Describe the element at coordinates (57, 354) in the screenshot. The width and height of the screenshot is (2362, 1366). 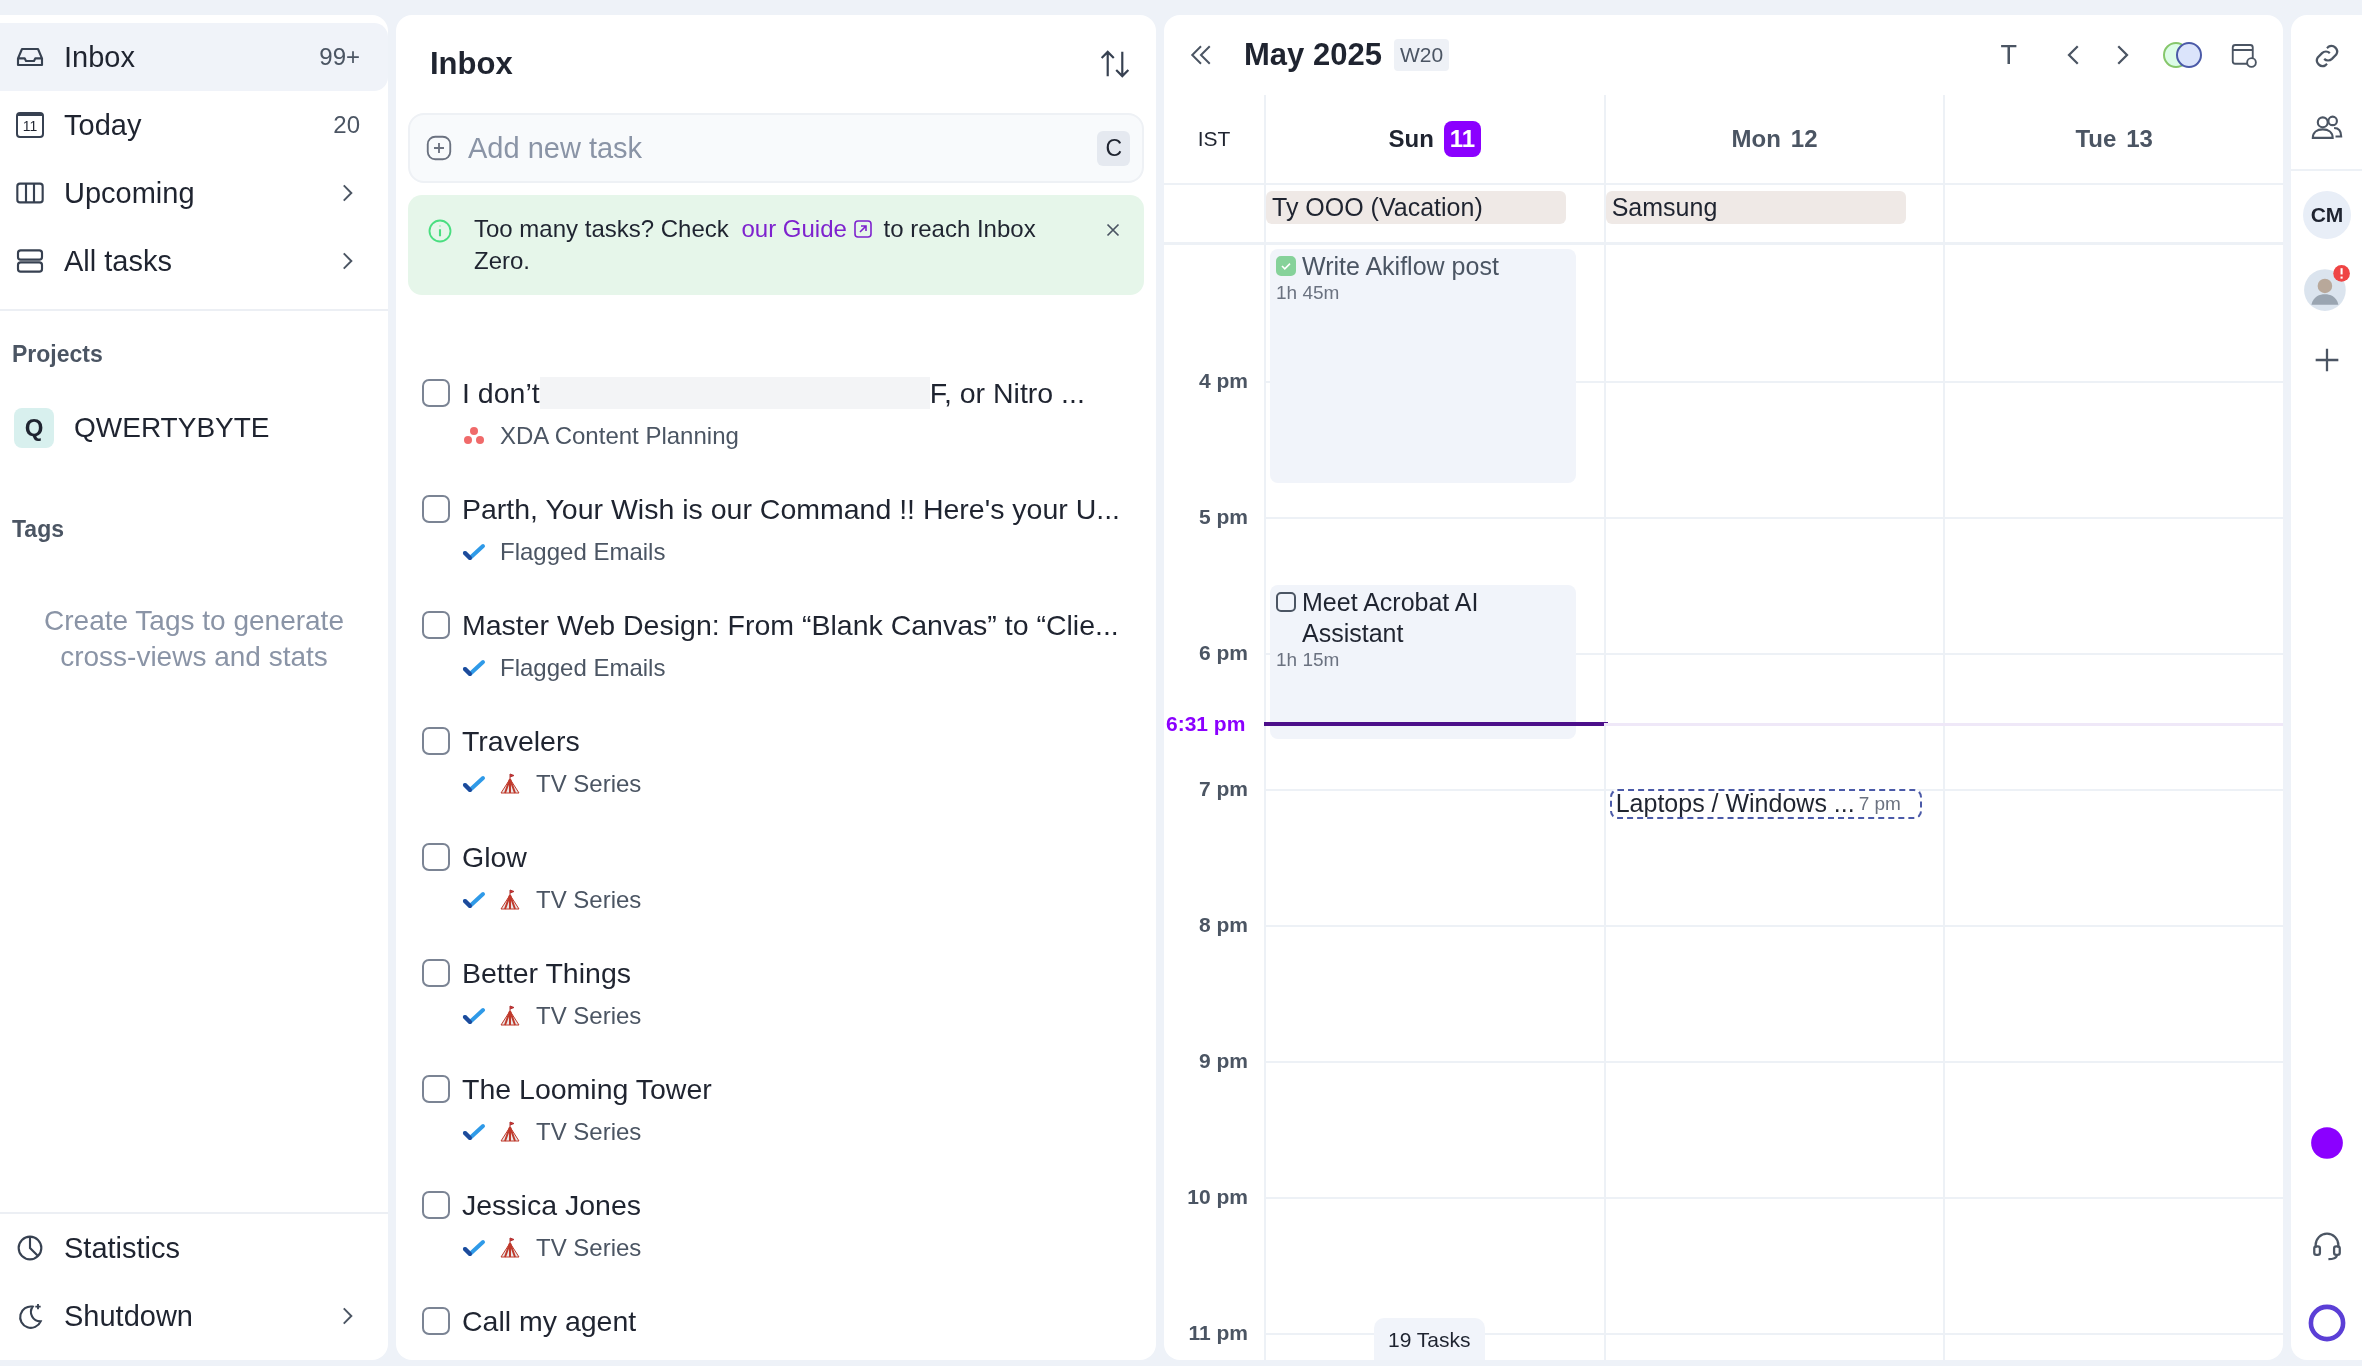
I see `section-heading: Projects` at that location.